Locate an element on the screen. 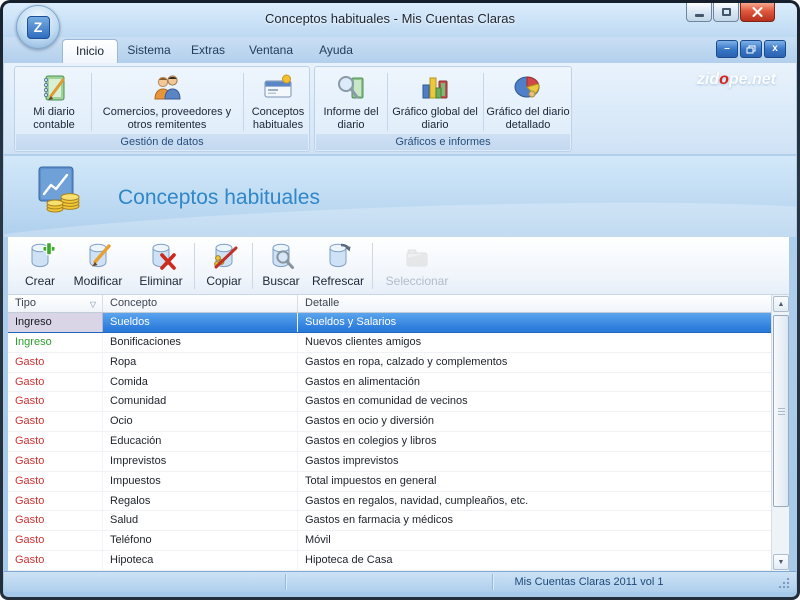 The height and width of the screenshot is (600, 800). ribbon-separator is located at coordinates (91, 102).